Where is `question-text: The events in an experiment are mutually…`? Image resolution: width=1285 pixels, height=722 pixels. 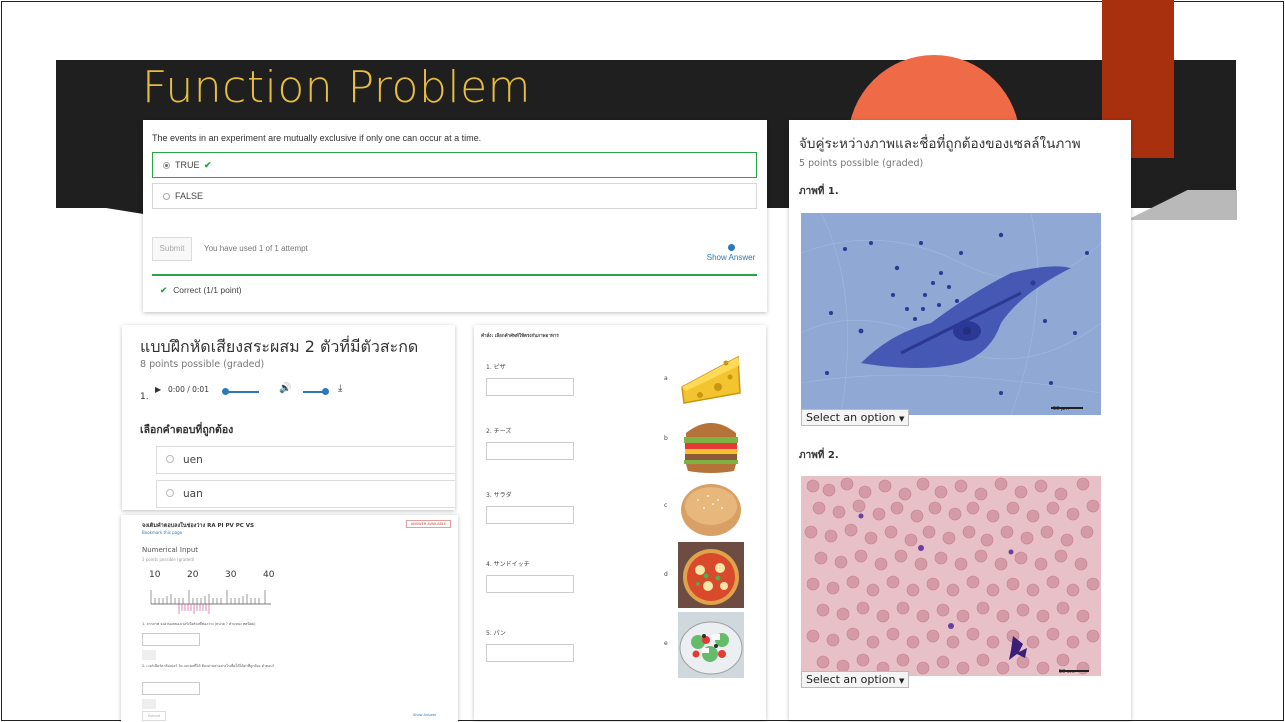
question-text: The events in an experiment are mutually… is located at coordinates (317, 138).